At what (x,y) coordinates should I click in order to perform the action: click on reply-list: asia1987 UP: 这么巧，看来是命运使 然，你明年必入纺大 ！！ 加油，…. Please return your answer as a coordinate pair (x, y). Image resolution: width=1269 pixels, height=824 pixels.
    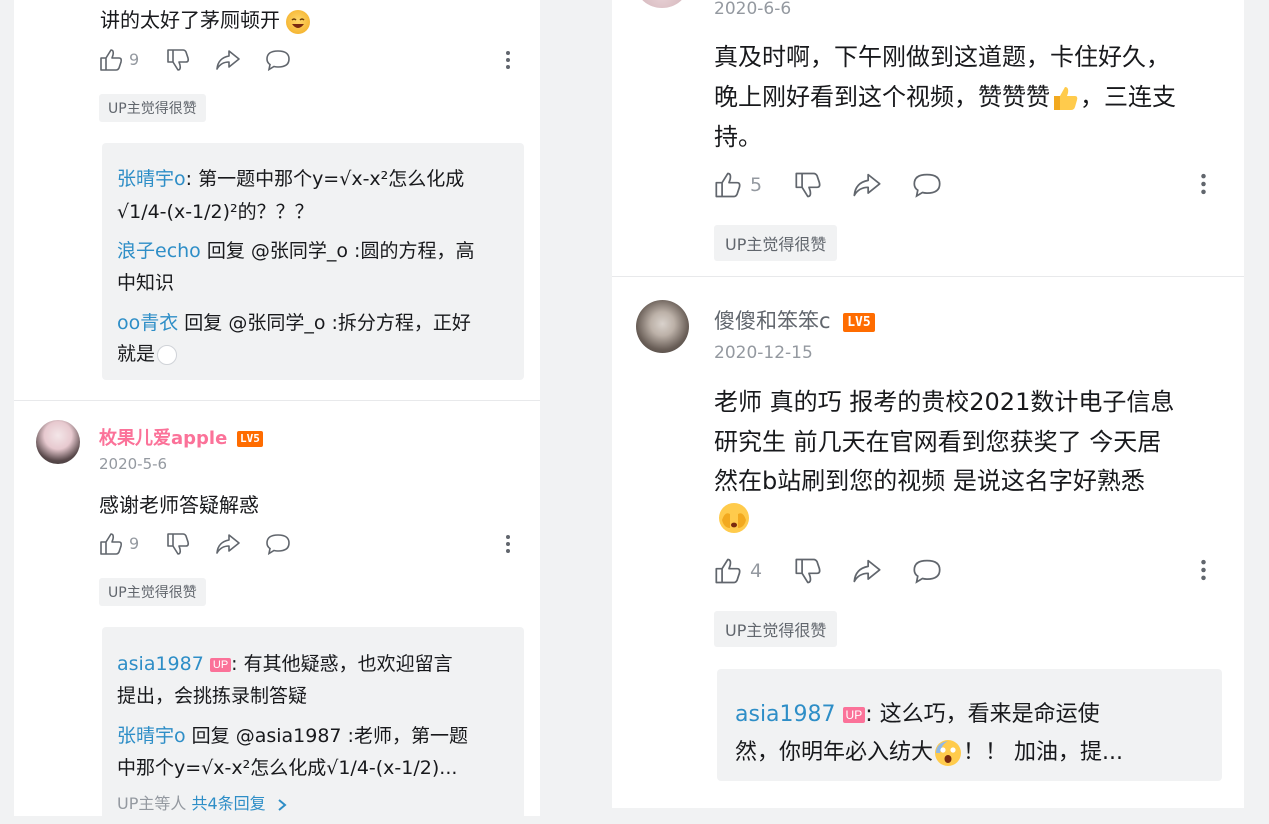
    Looking at the image, I should click on (969, 725).